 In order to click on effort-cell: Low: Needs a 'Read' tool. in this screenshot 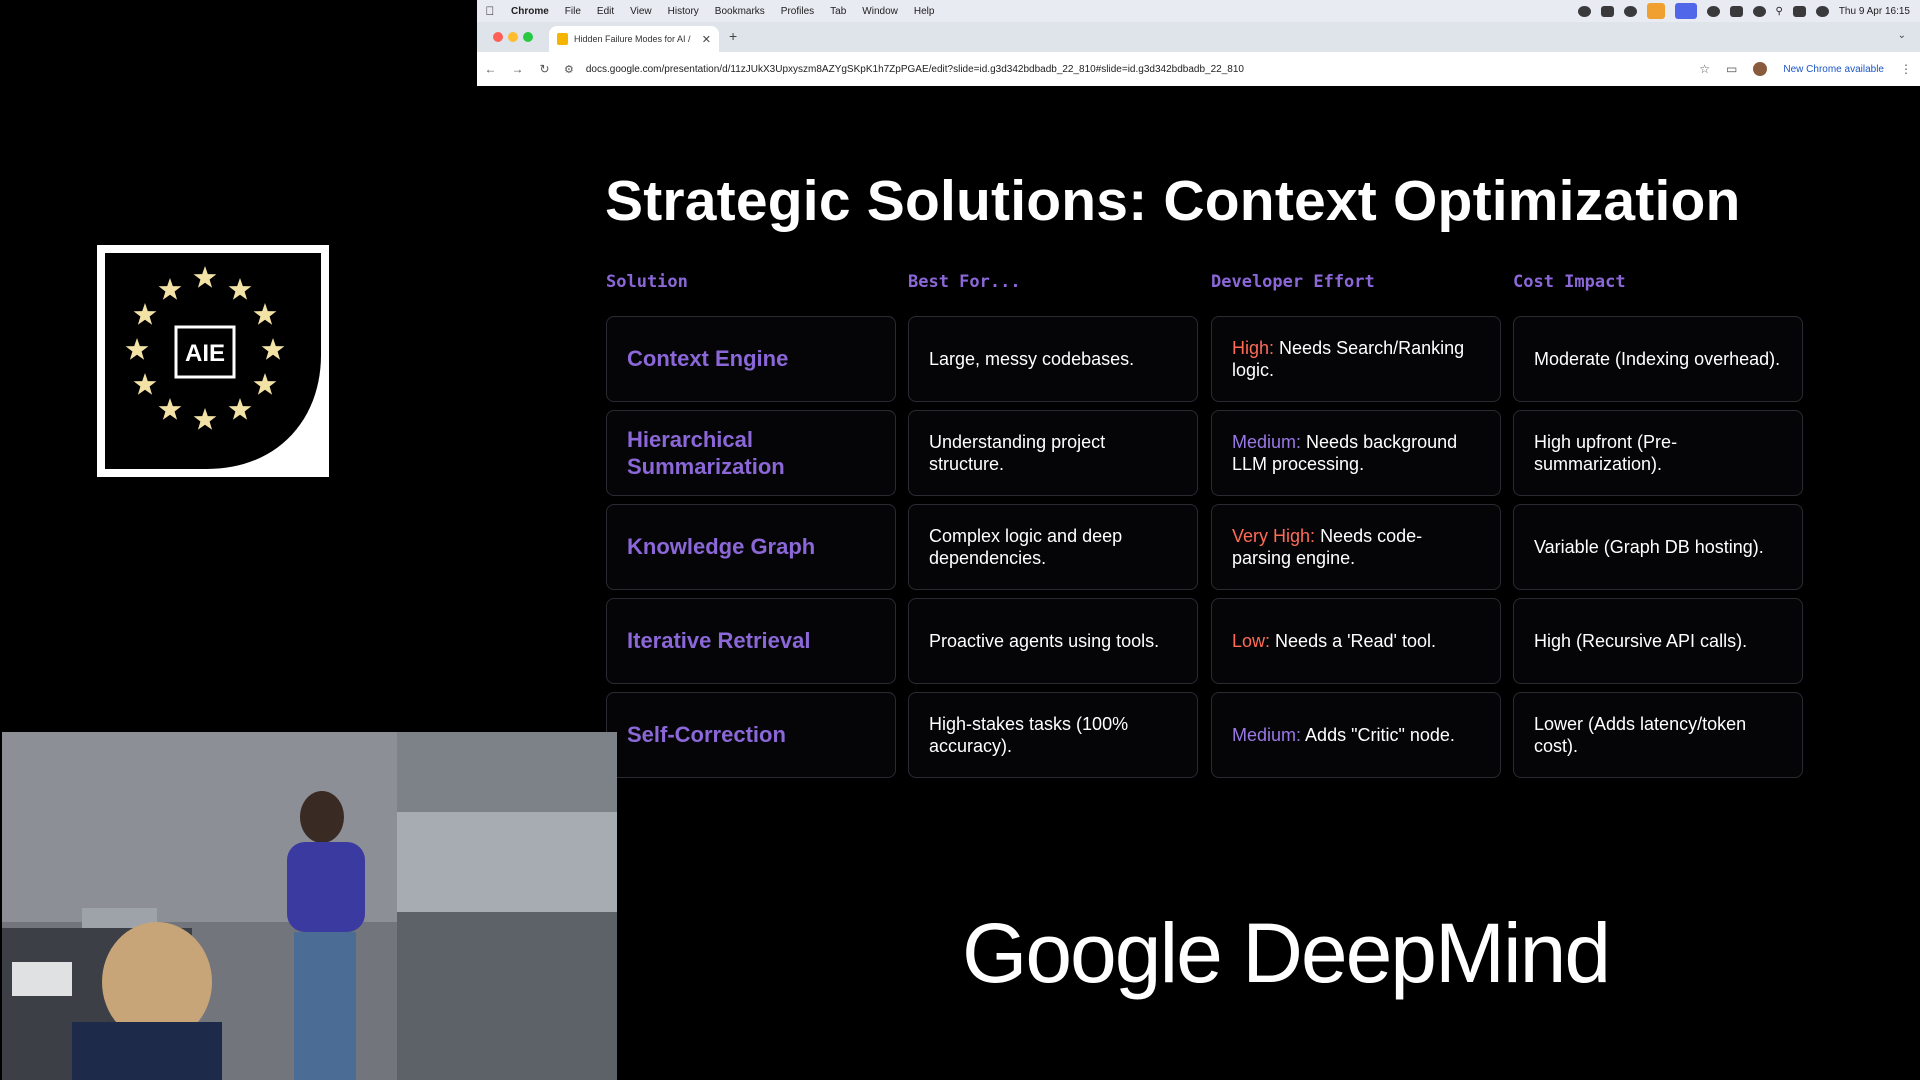, I will do `click(1356, 641)`.